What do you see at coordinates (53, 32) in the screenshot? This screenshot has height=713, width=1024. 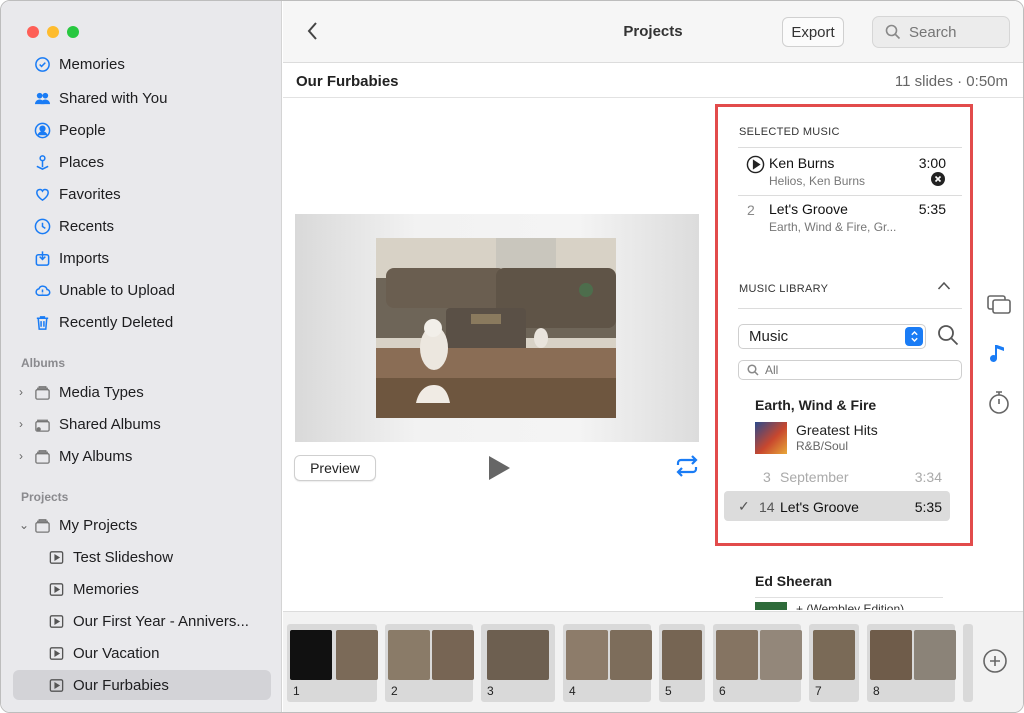 I see `minimize-window-button` at bounding box center [53, 32].